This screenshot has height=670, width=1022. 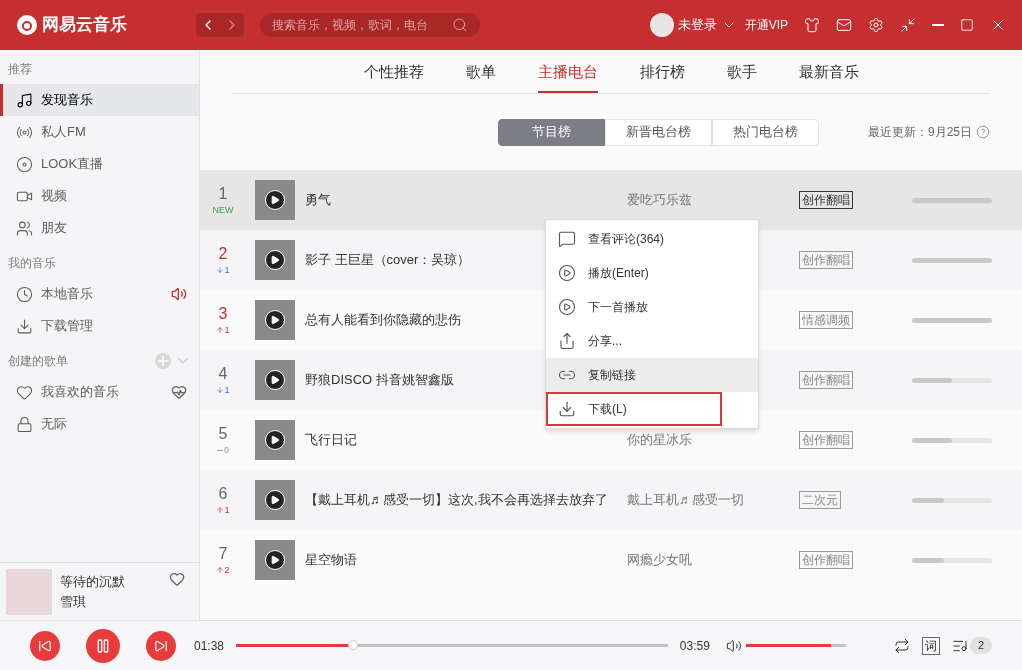 I want to click on rank-number: 2, so click(x=223, y=254).